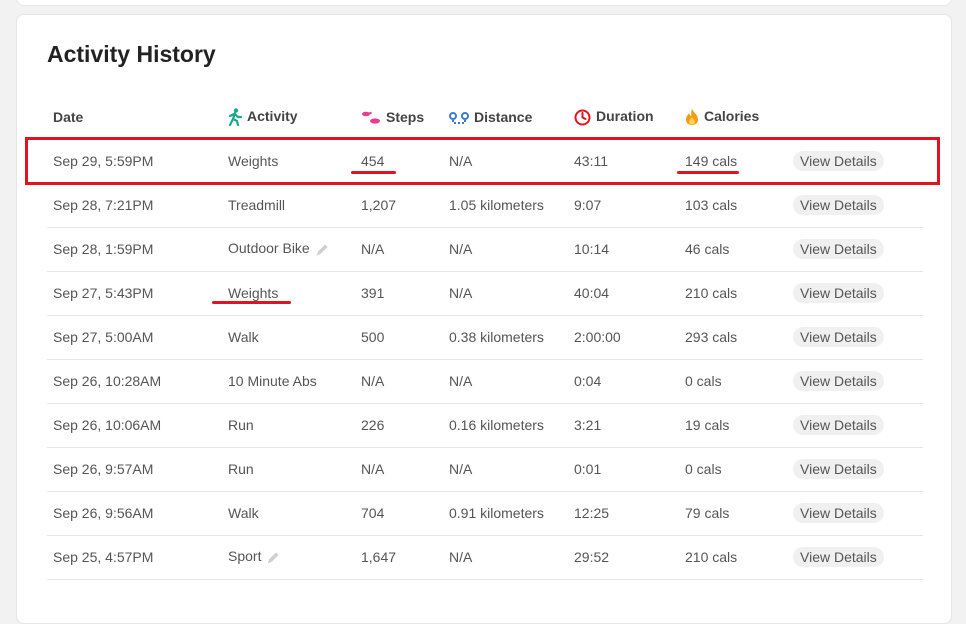  What do you see at coordinates (703, 381) in the screenshot?
I see `calories-value: 0 cals` at bounding box center [703, 381].